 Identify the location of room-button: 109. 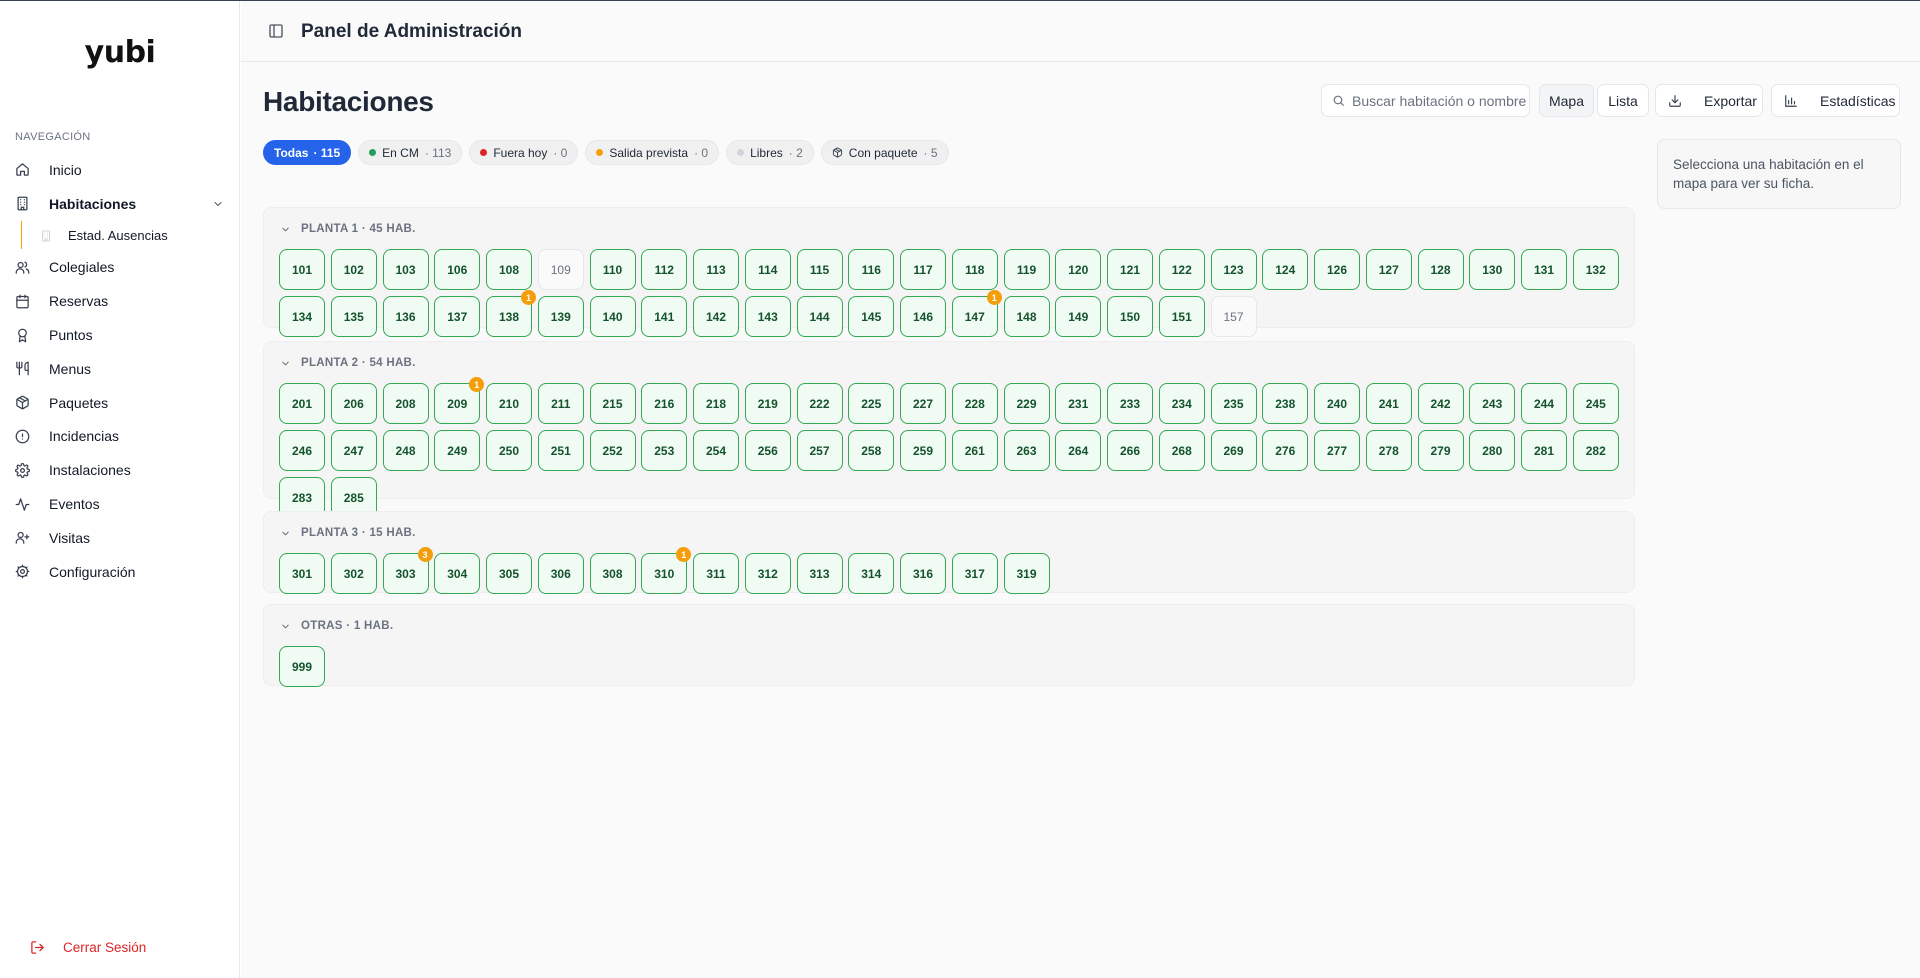
(560, 269).